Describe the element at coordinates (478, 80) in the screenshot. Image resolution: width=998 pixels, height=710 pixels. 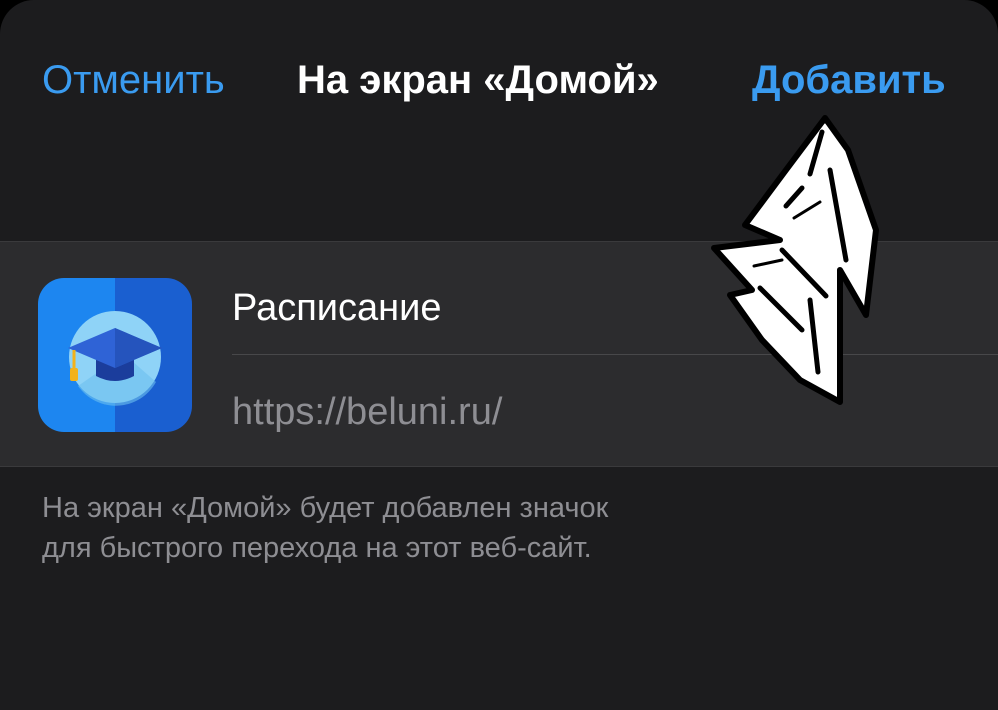
I see `page-title: На экран «Домой»` at that location.